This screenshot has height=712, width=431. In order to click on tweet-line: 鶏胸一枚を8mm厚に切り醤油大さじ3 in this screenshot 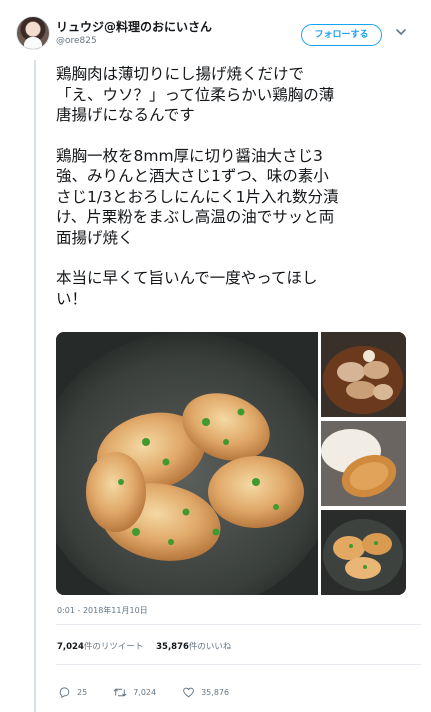, I will do `click(189, 155)`.